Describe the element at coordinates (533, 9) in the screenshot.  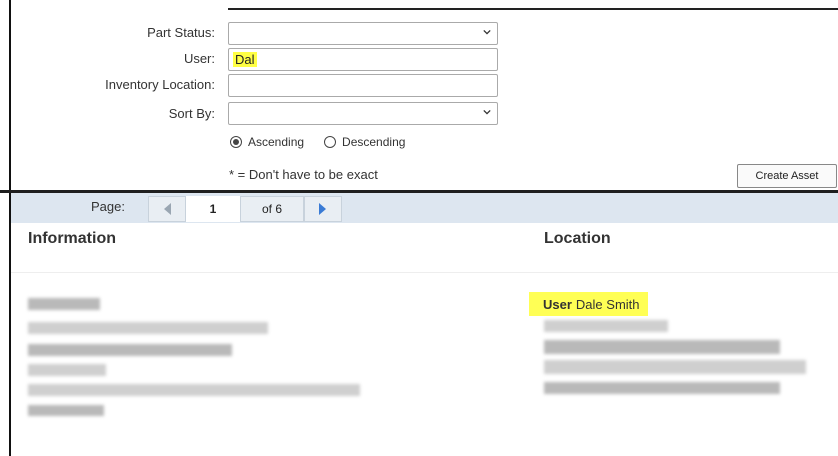
I see `top-border` at that location.